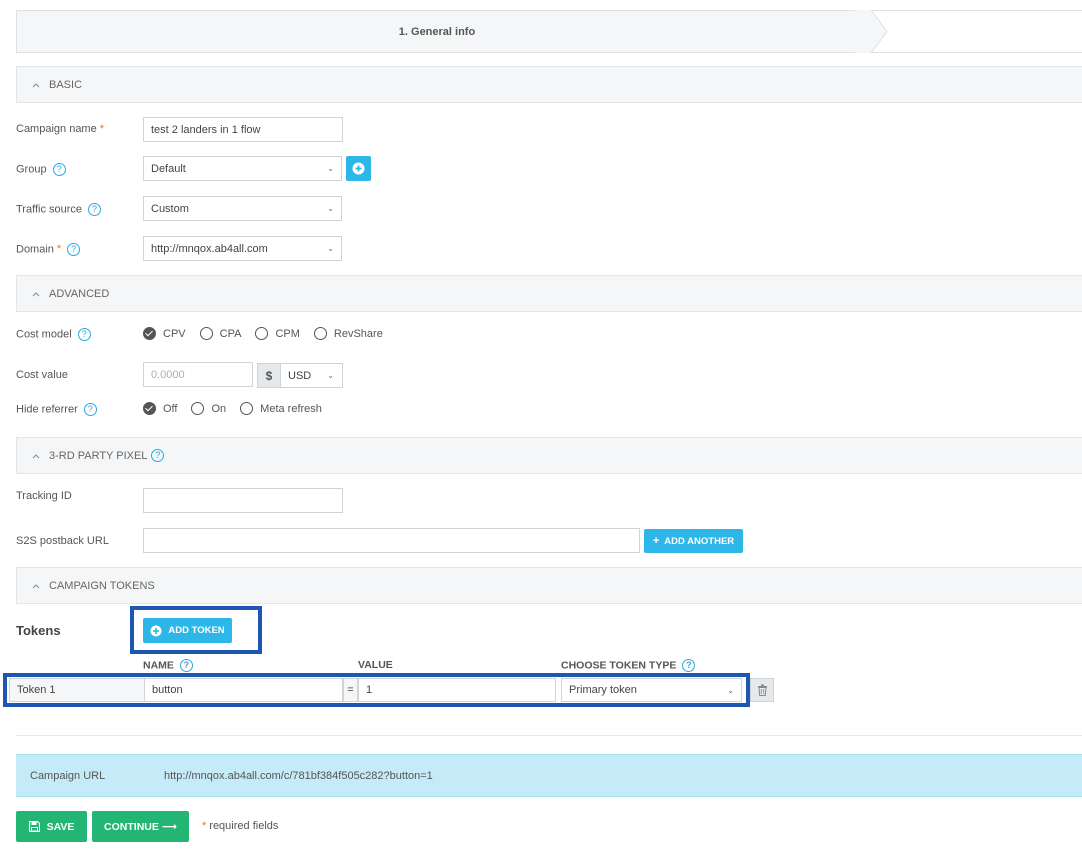  Describe the element at coordinates (287, 333) in the screenshot. I see `cost-model-option-label: CPM` at that location.